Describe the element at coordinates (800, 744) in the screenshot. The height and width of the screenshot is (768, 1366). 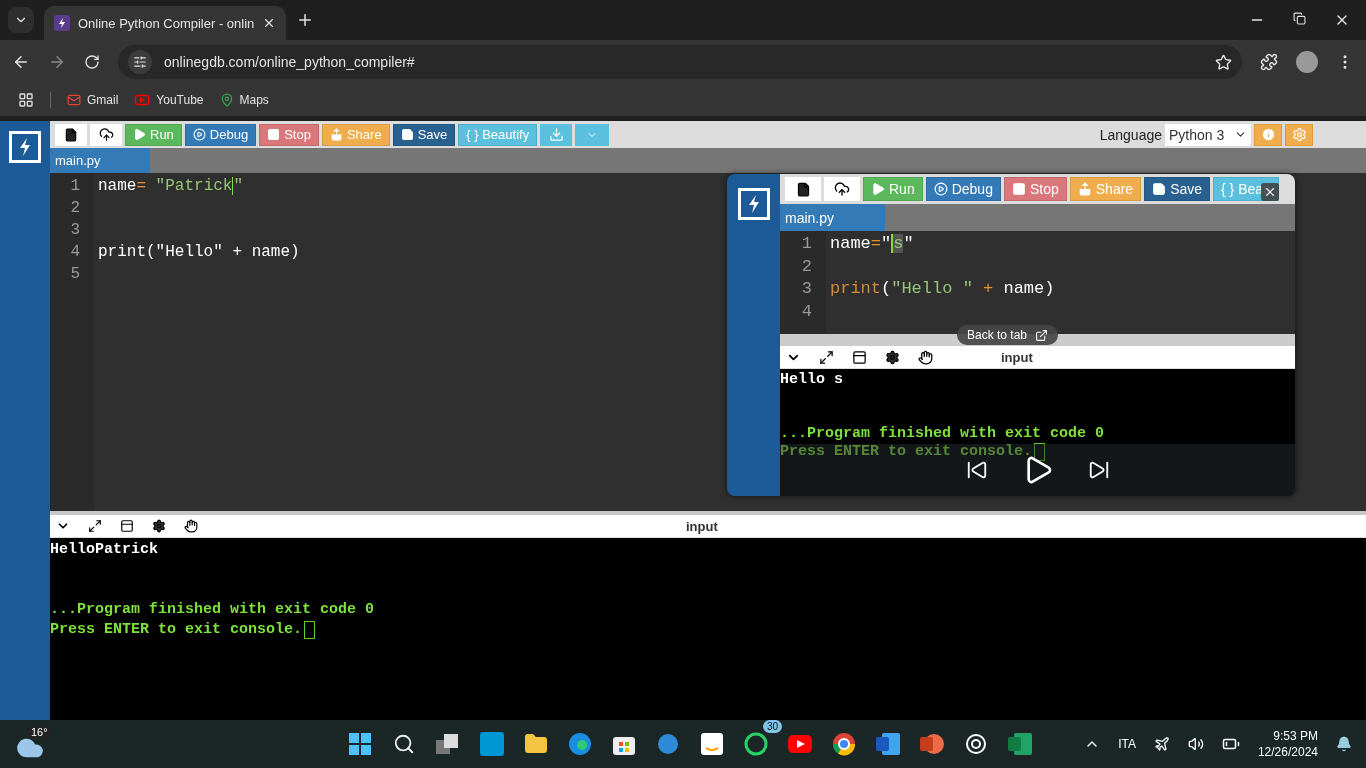
I see `video-icon` at that location.